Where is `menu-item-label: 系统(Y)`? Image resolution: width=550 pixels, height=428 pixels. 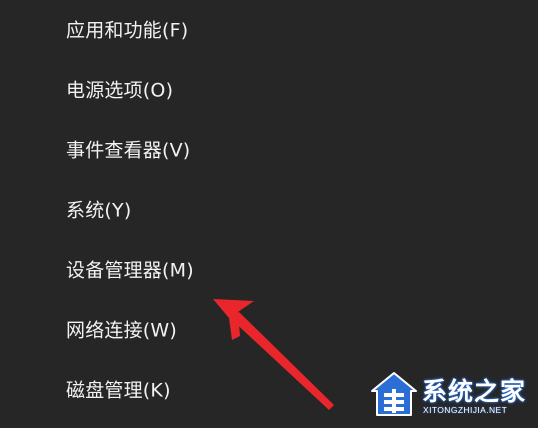
menu-item-label: 系统(Y) is located at coordinates (99, 210).